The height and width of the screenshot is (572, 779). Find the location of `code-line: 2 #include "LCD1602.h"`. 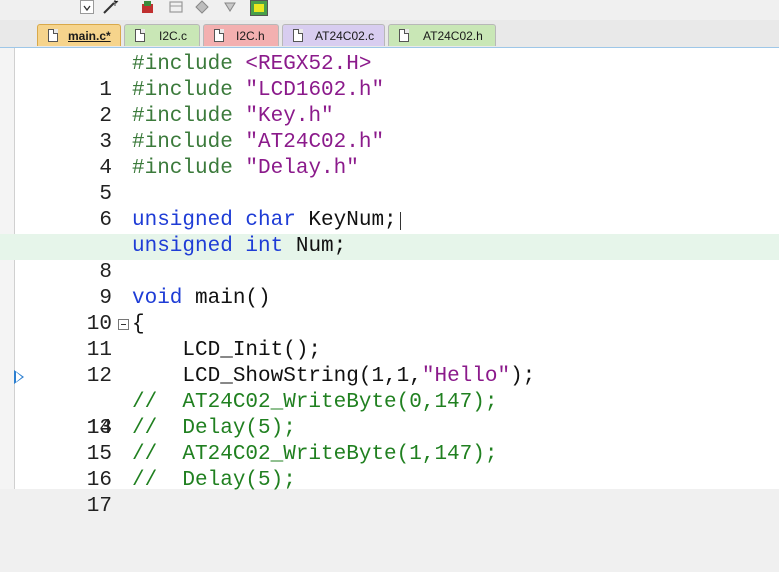

code-line: 2 #include "LCD1602.h" is located at coordinates (389, 103).